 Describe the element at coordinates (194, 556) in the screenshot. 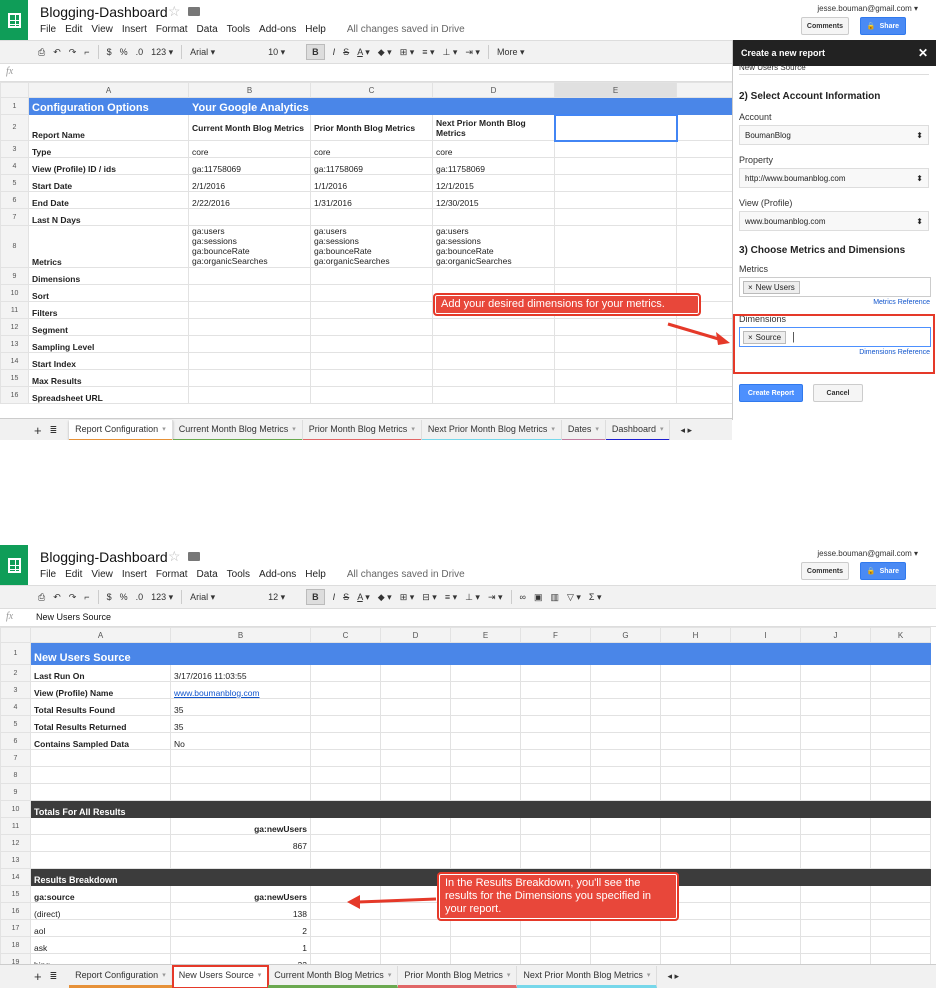

I see `folder-icon` at that location.